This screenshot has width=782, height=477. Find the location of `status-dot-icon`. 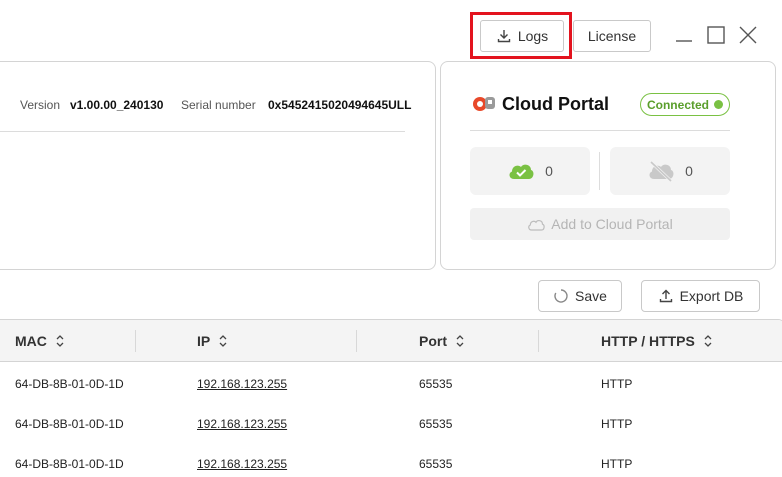

status-dot-icon is located at coordinates (718, 104).